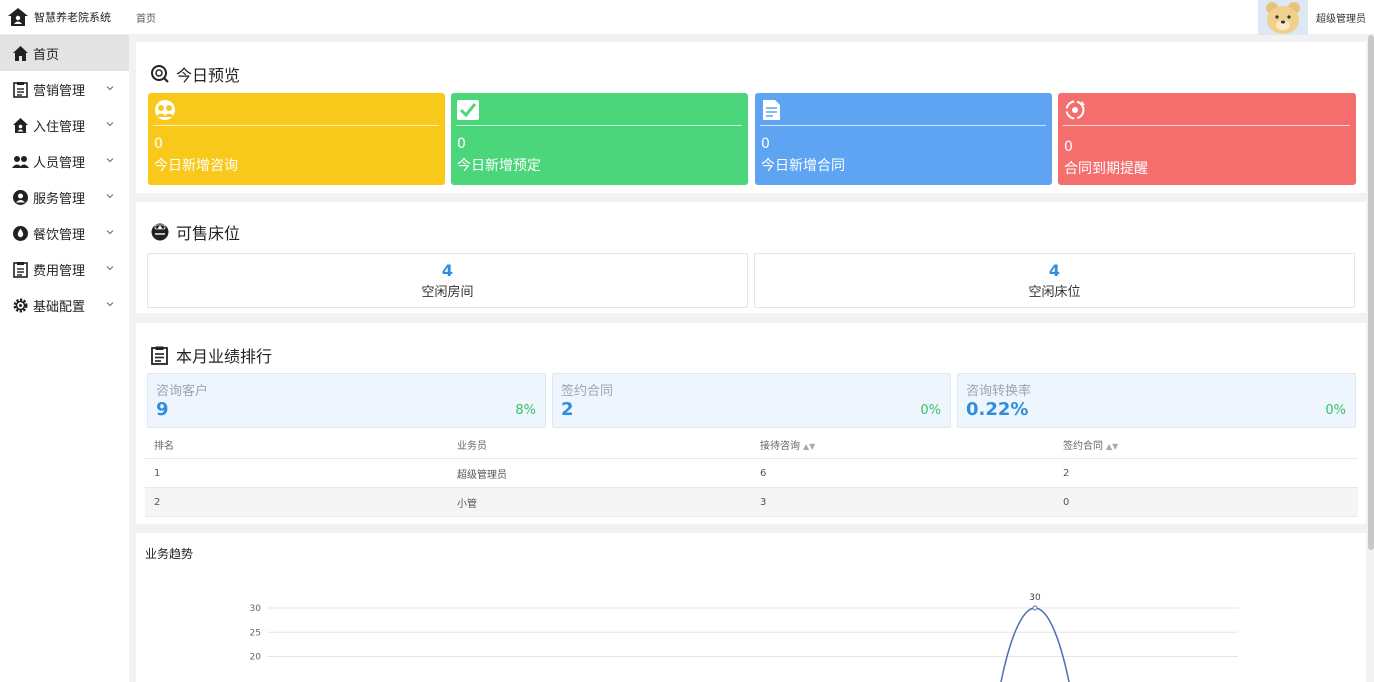  What do you see at coordinates (1205, 444) in the screenshot?
I see `column-header-contracts: 签约合同 ▲▼` at bounding box center [1205, 444].